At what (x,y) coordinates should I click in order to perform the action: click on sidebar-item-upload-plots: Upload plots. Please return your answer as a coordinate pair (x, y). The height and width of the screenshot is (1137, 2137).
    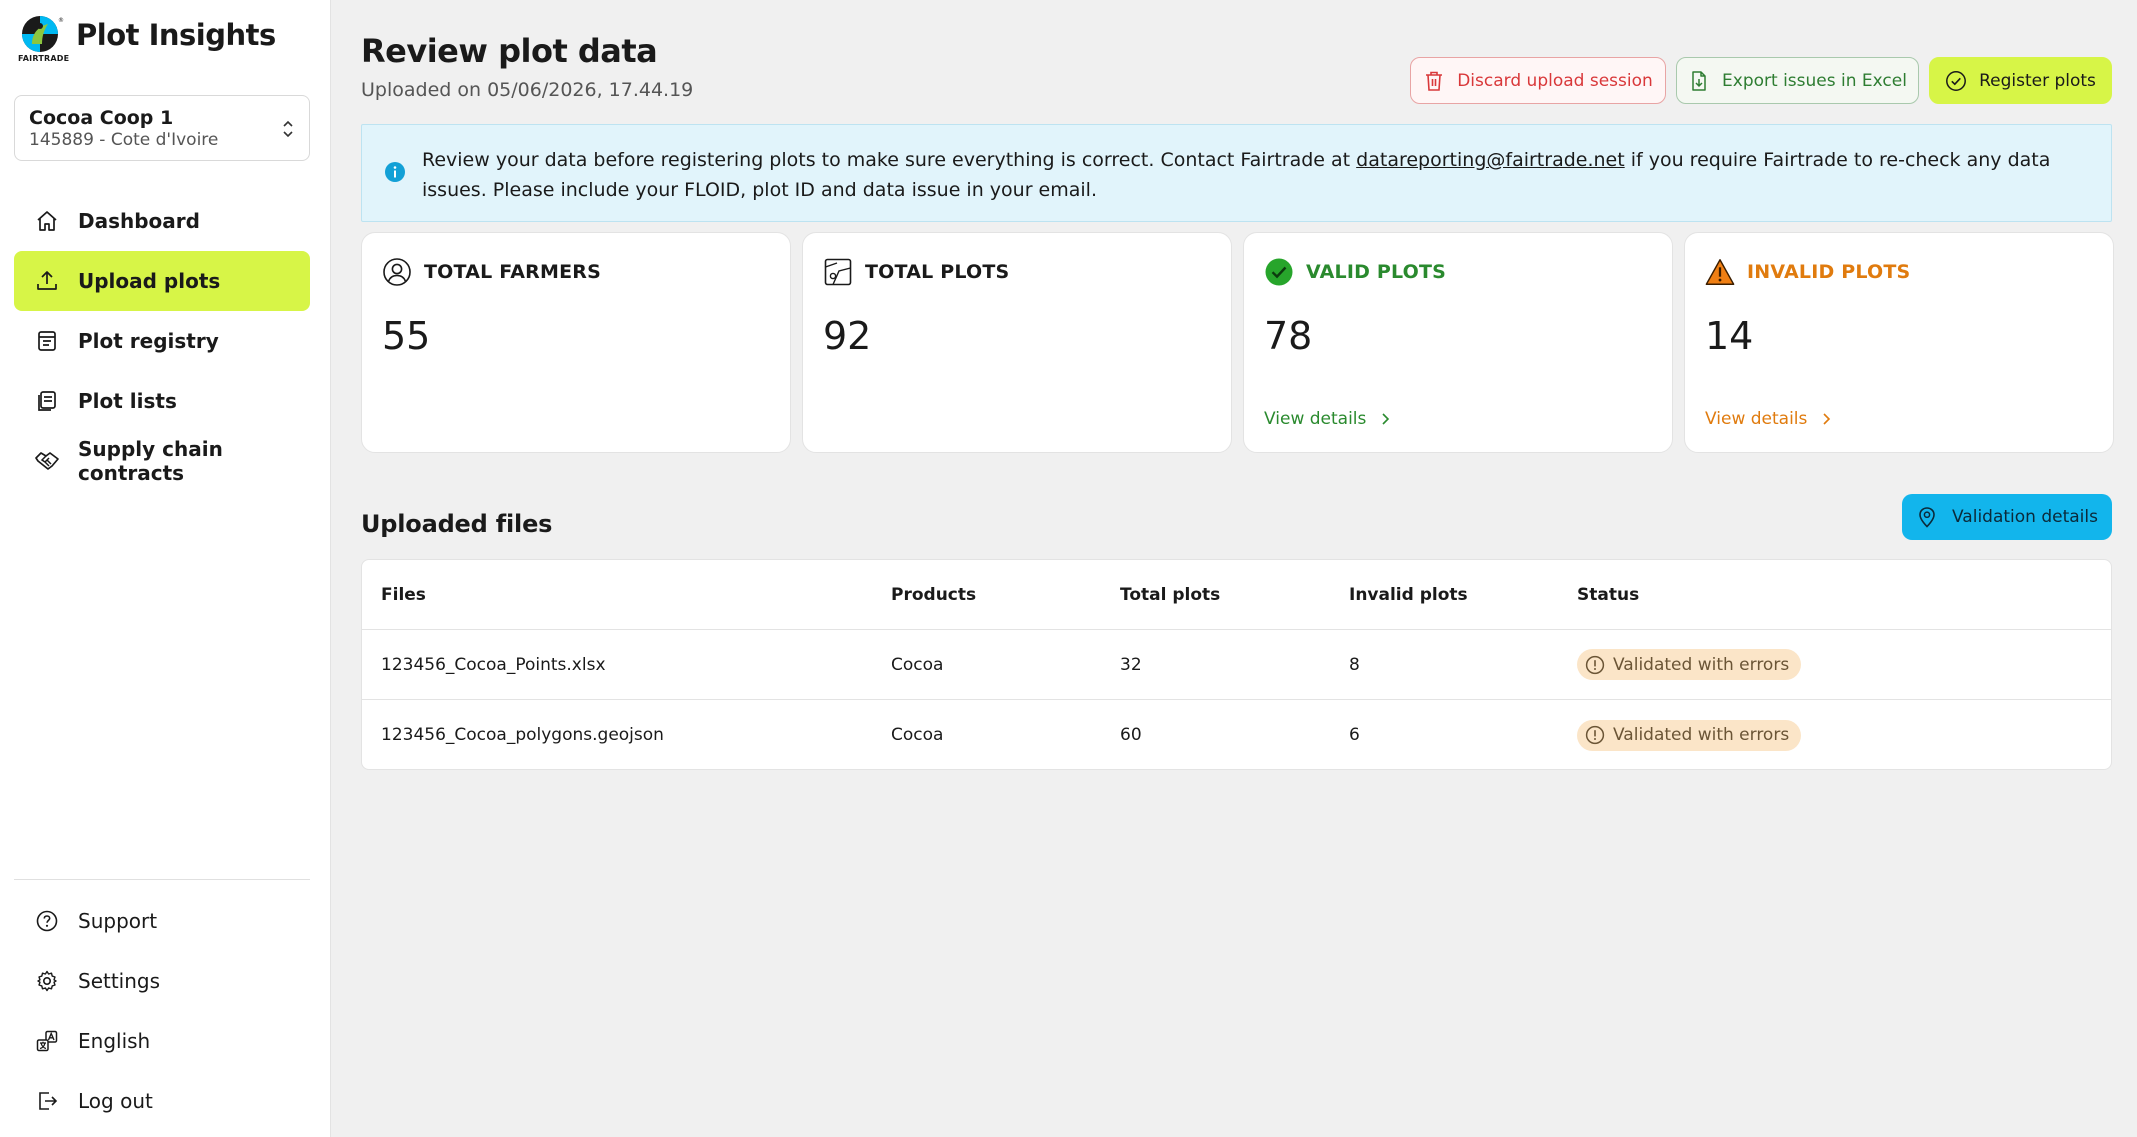
    Looking at the image, I should click on (162, 281).